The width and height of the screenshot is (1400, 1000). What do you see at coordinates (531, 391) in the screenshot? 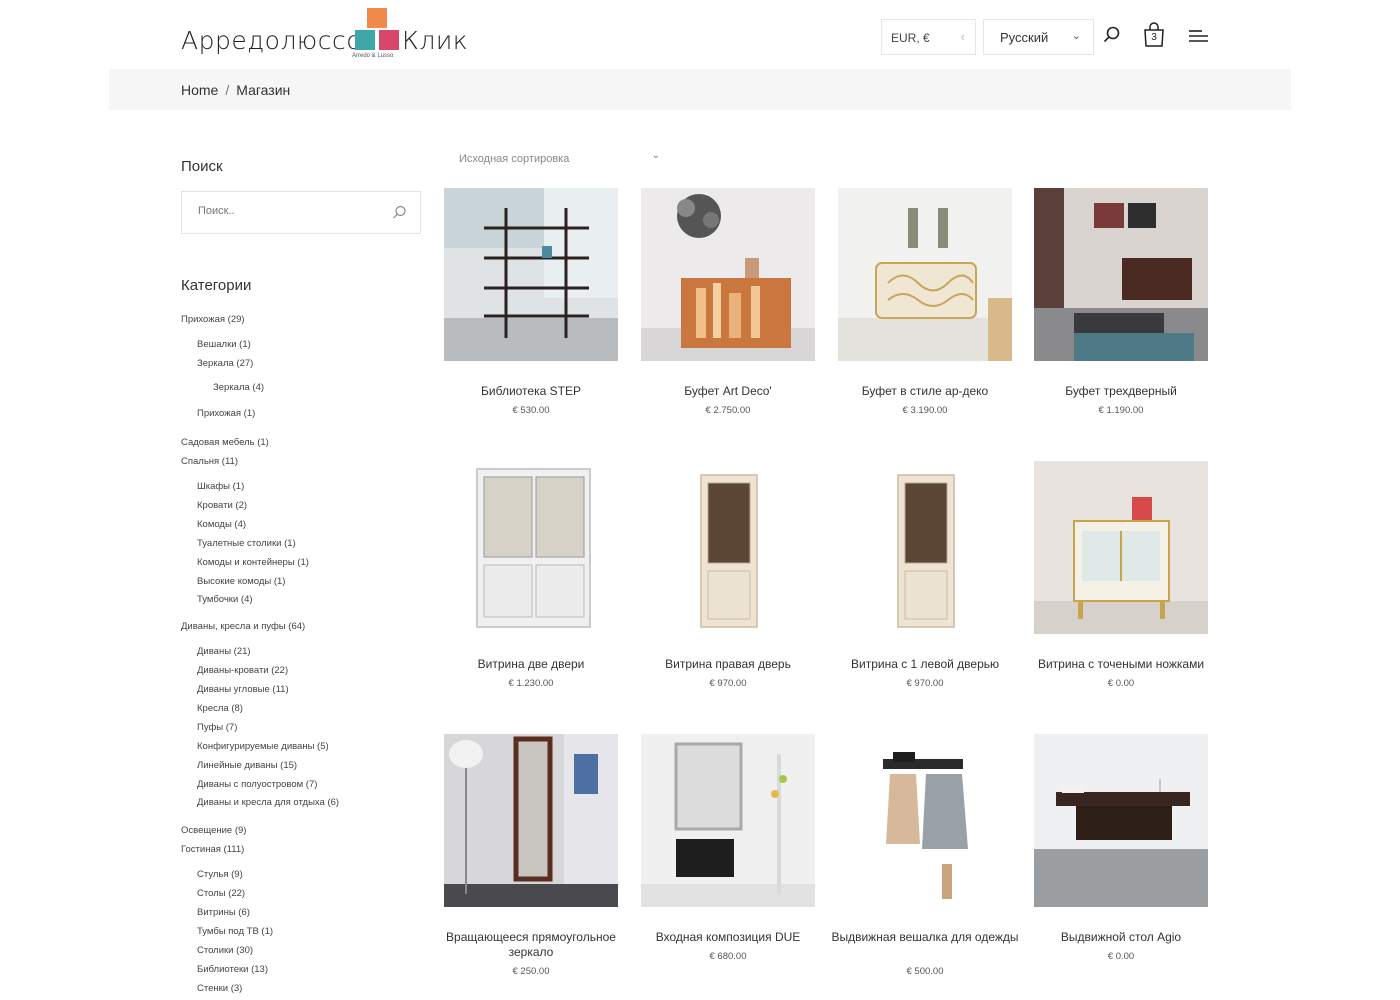
I see `product-name: Библиотека STEP` at bounding box center [531, 391].